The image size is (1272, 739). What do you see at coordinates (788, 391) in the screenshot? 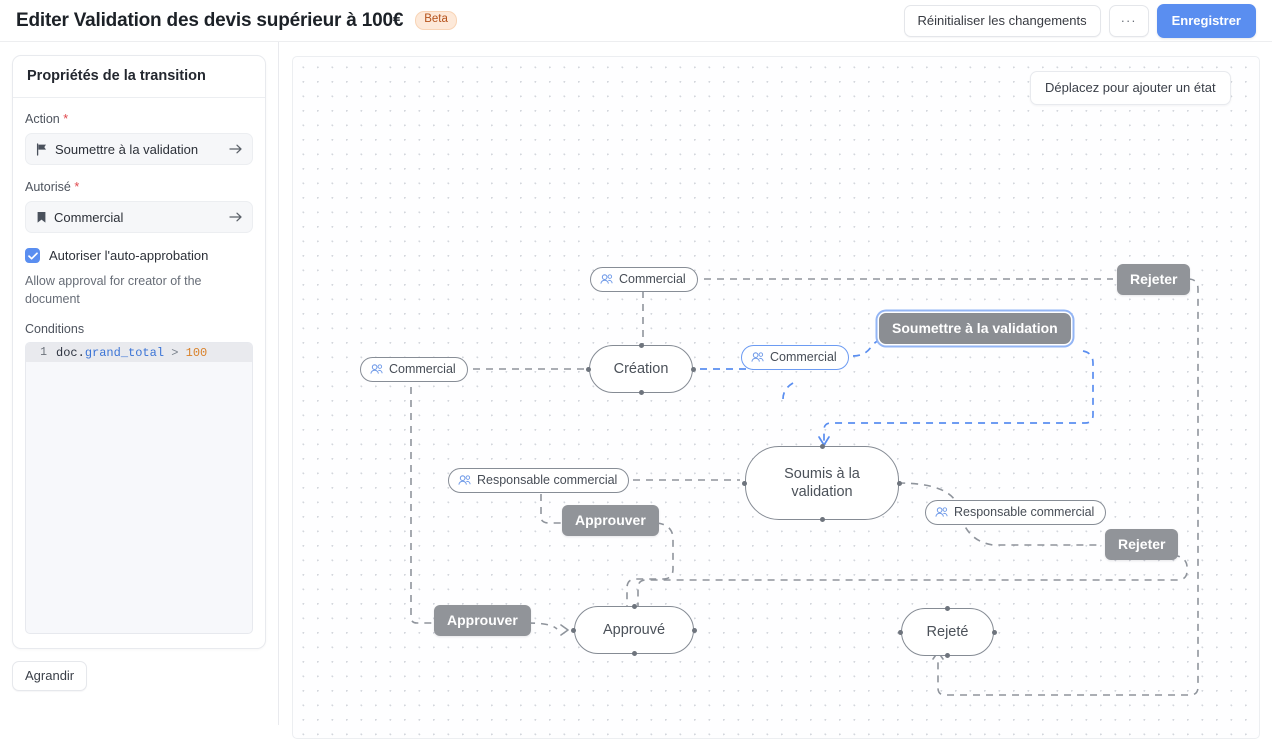
I see `edge-commercial-right-down-selected` at bounding box center [788, 391].